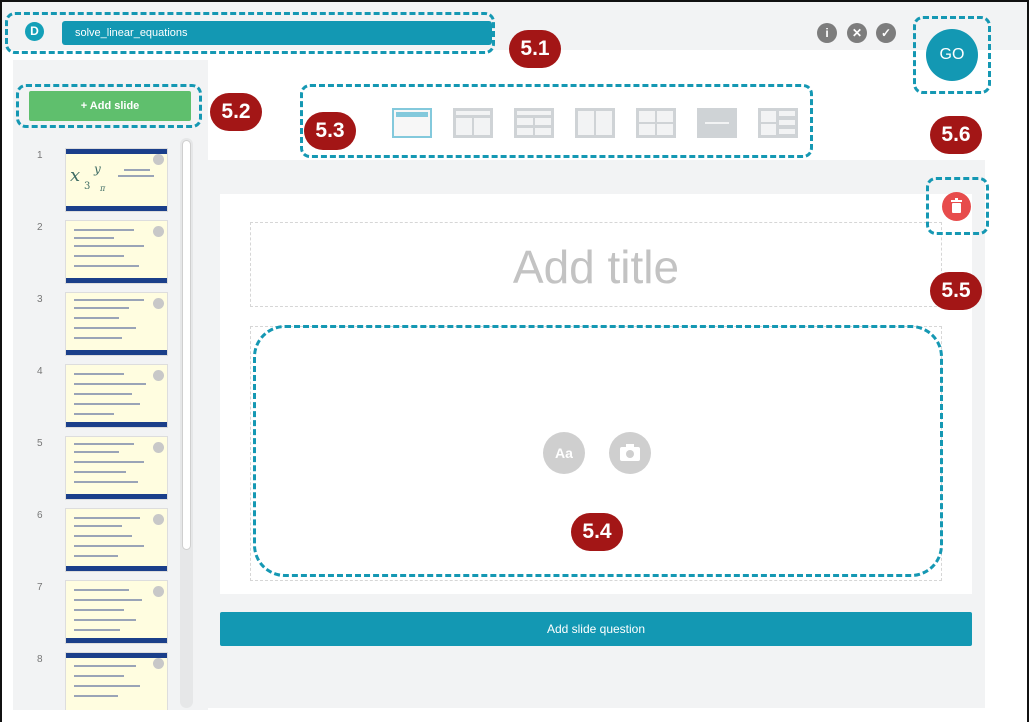 The image size is (1029, 722). What do you see at coordinates (596, 267) in the screenshot?
I see `title-placeholder: Add title` at bounding box center [596, 267].